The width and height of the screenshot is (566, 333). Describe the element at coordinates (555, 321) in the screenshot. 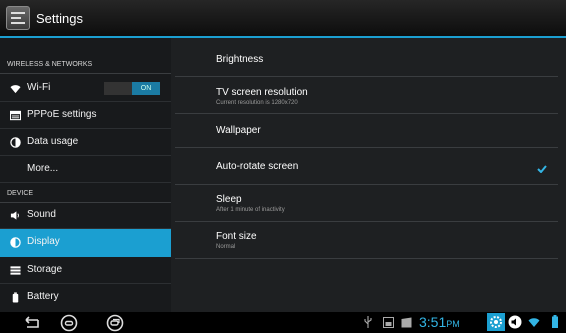

I see `battery-status-icon` at that location.